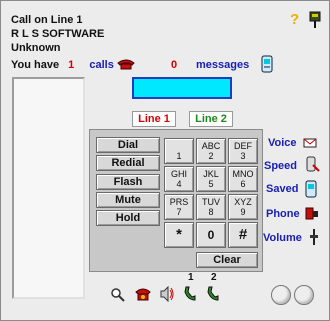 This screenshot has width=330, height=321. What do you see at coordinates (243, 174) in the screenshot?
I see `key-letters: MNO` at bounding box center [243, 174].